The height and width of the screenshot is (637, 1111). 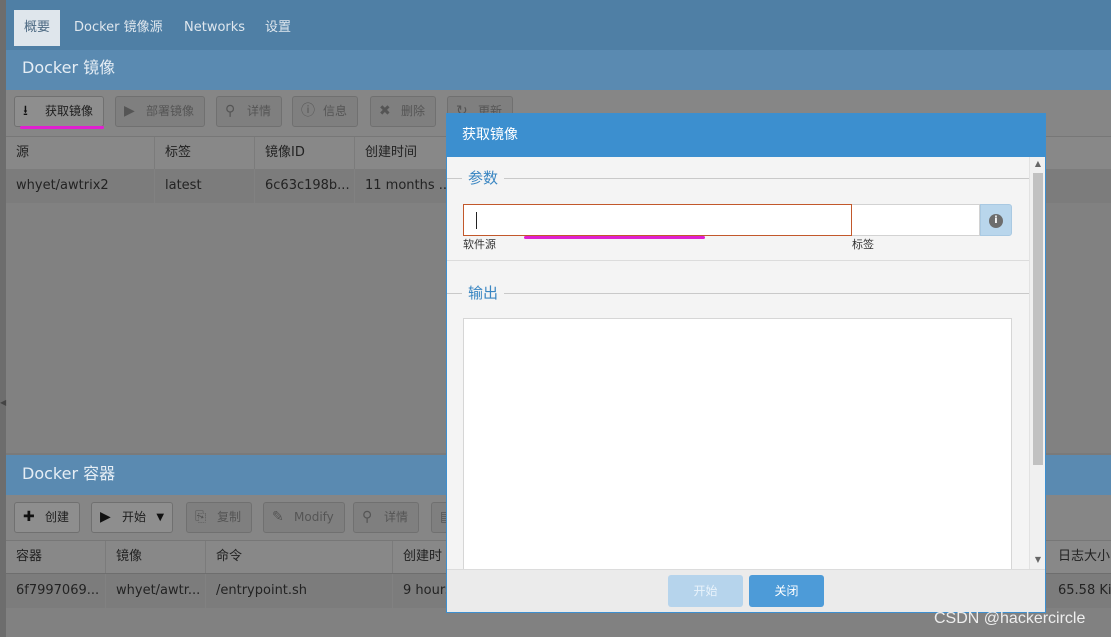 What do you see at coordinates (308, 111) in the screenshot?
I see `info-icon: ⓘ` at bounding box center [308, 111].